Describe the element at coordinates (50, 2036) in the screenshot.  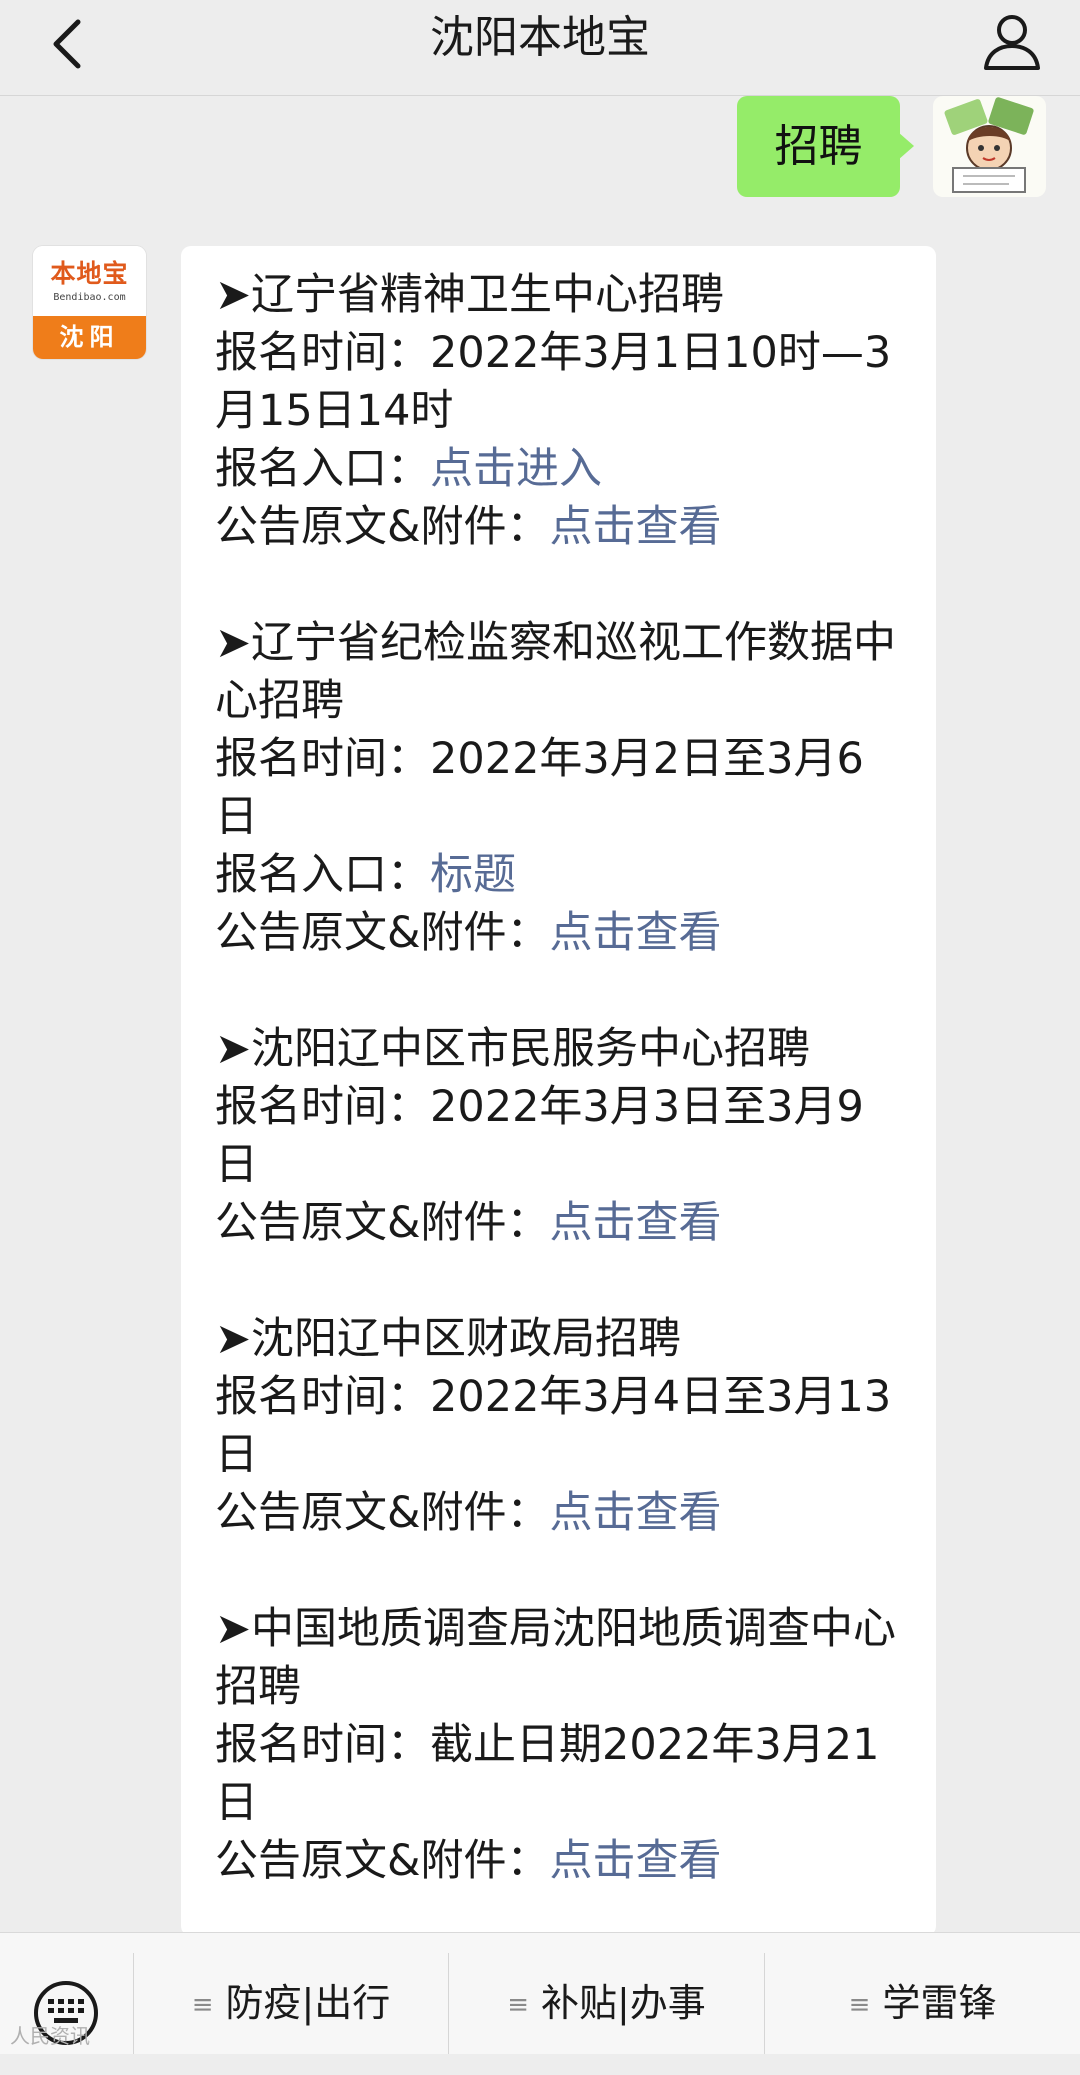
I see `watermark: 人民资讯` at that location.